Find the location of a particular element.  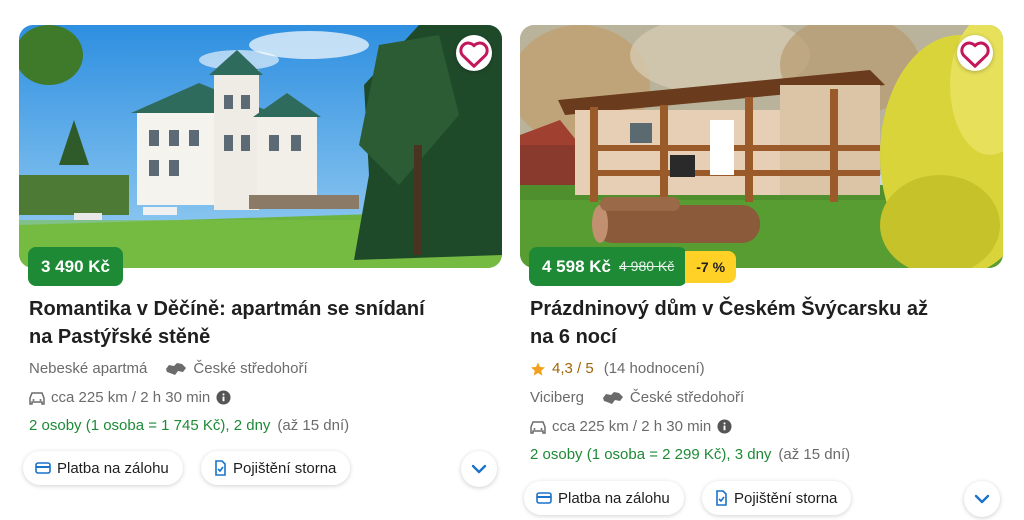

listing-title-line-2: na Pastýřské stěně is located at coordinates (249, 337).